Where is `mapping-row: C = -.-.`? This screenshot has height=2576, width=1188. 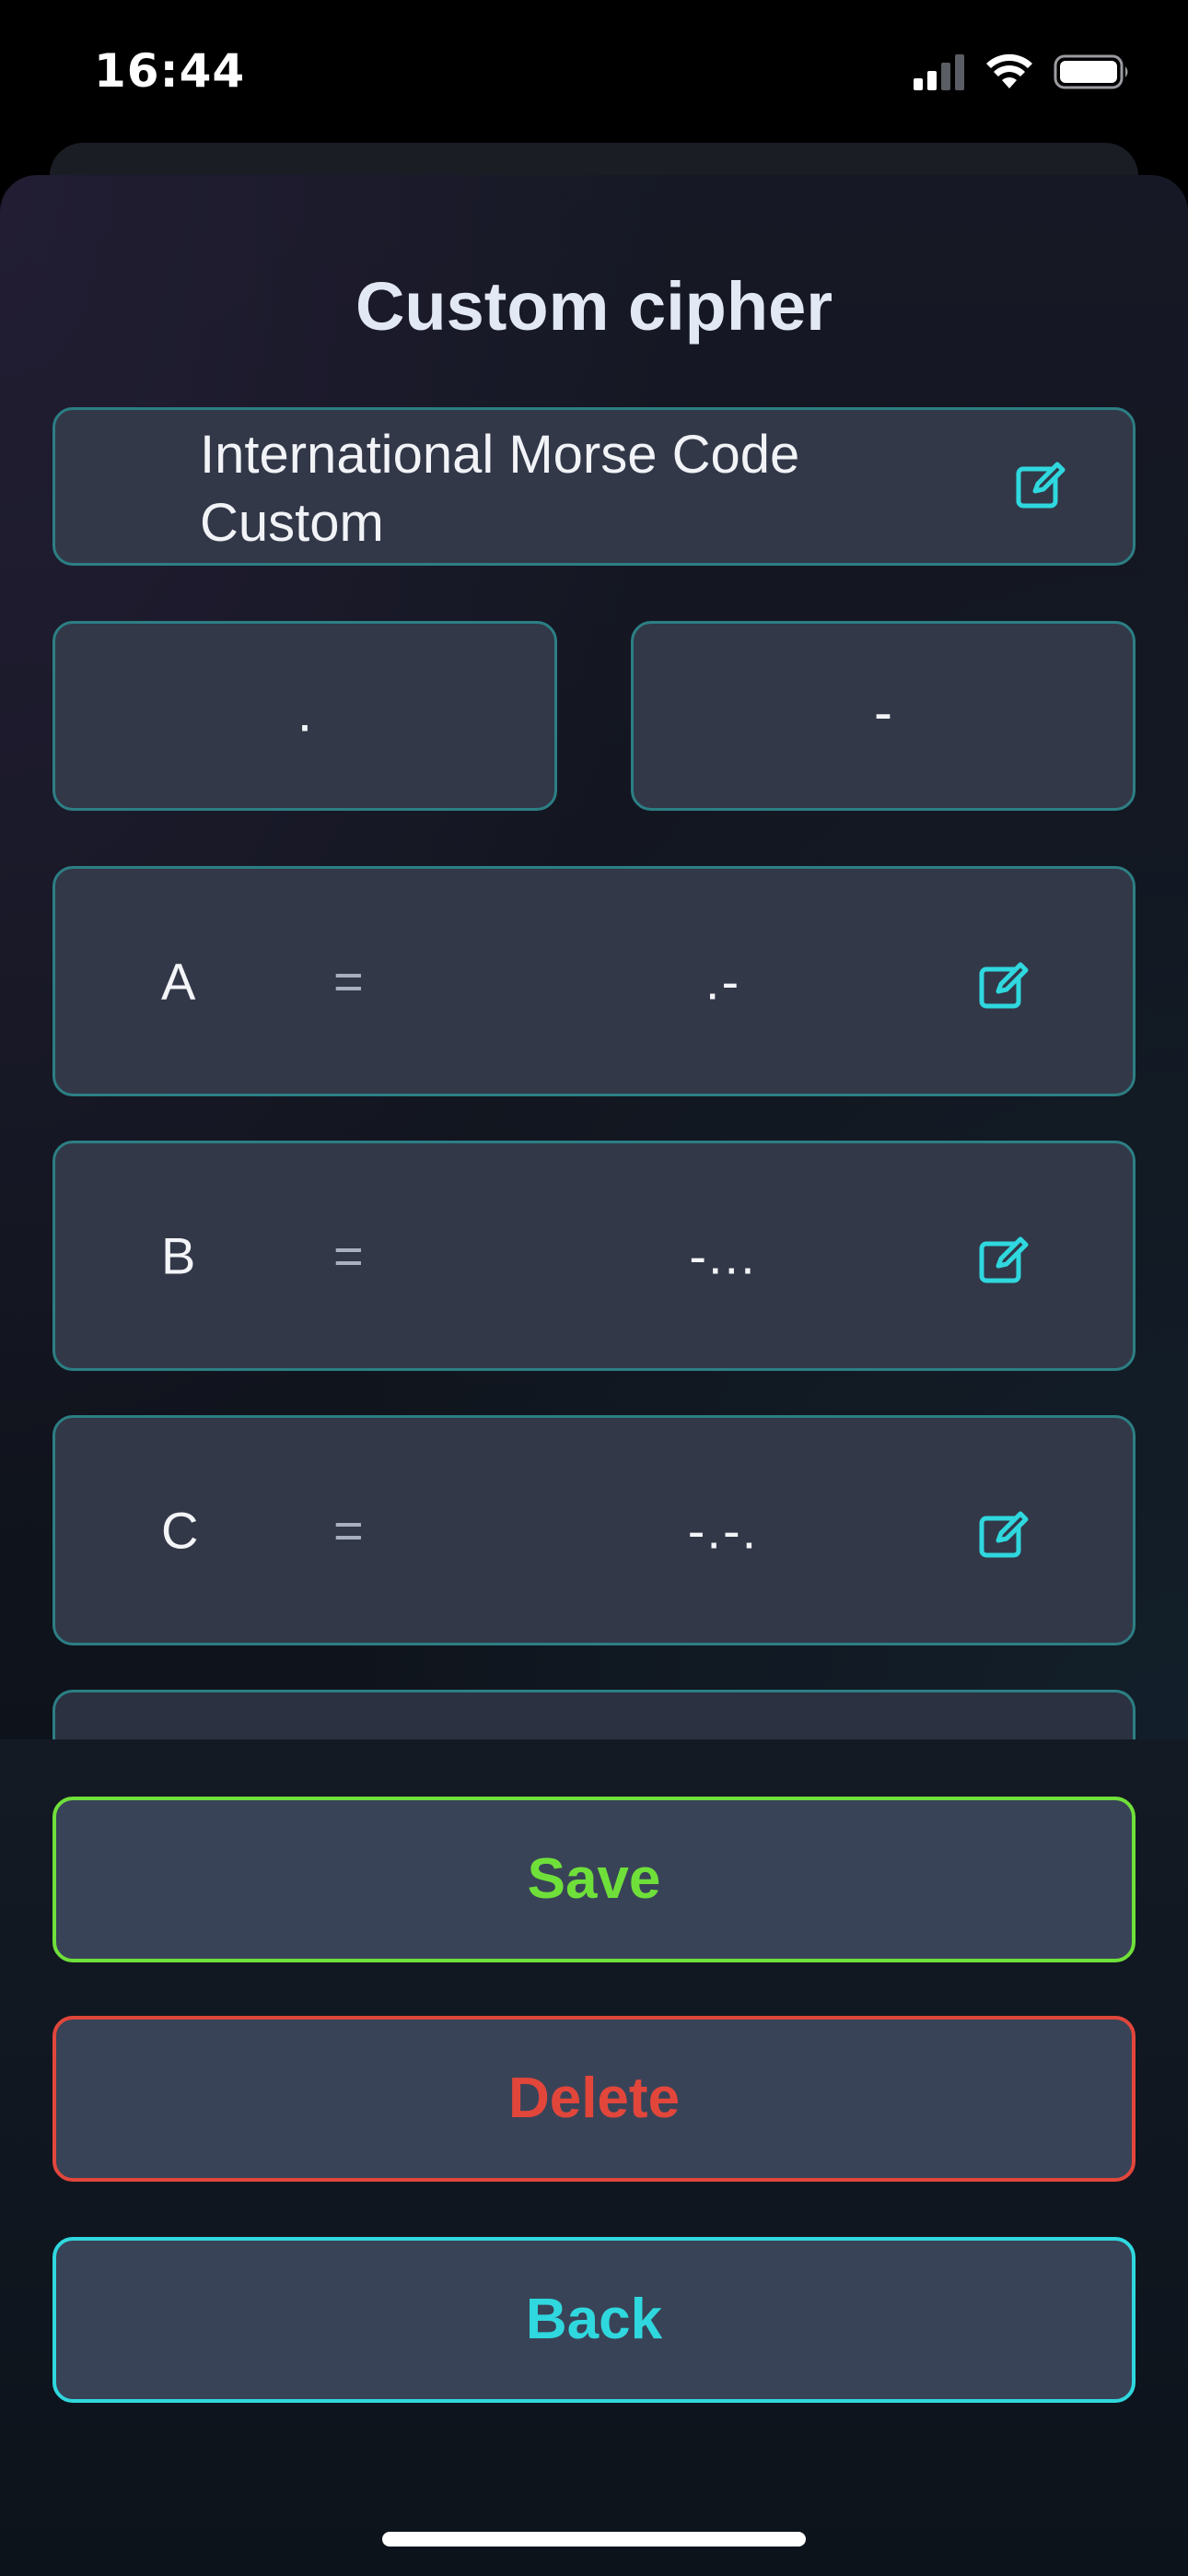 mapping-row: C = -.-. is located at coordinates (594, 1530).